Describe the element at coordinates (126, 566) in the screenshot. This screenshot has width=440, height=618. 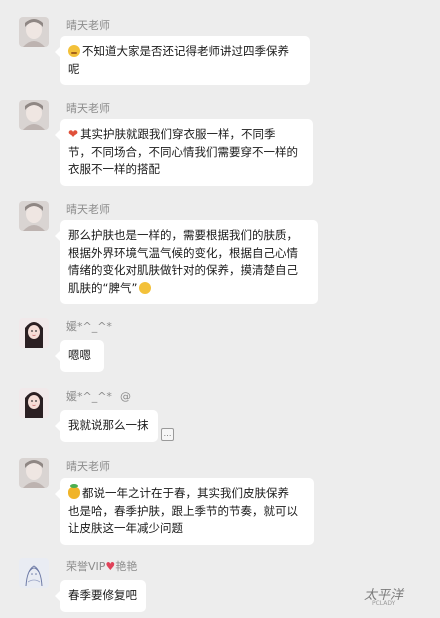
I see `sender-name-text: 艳艳` at that location.